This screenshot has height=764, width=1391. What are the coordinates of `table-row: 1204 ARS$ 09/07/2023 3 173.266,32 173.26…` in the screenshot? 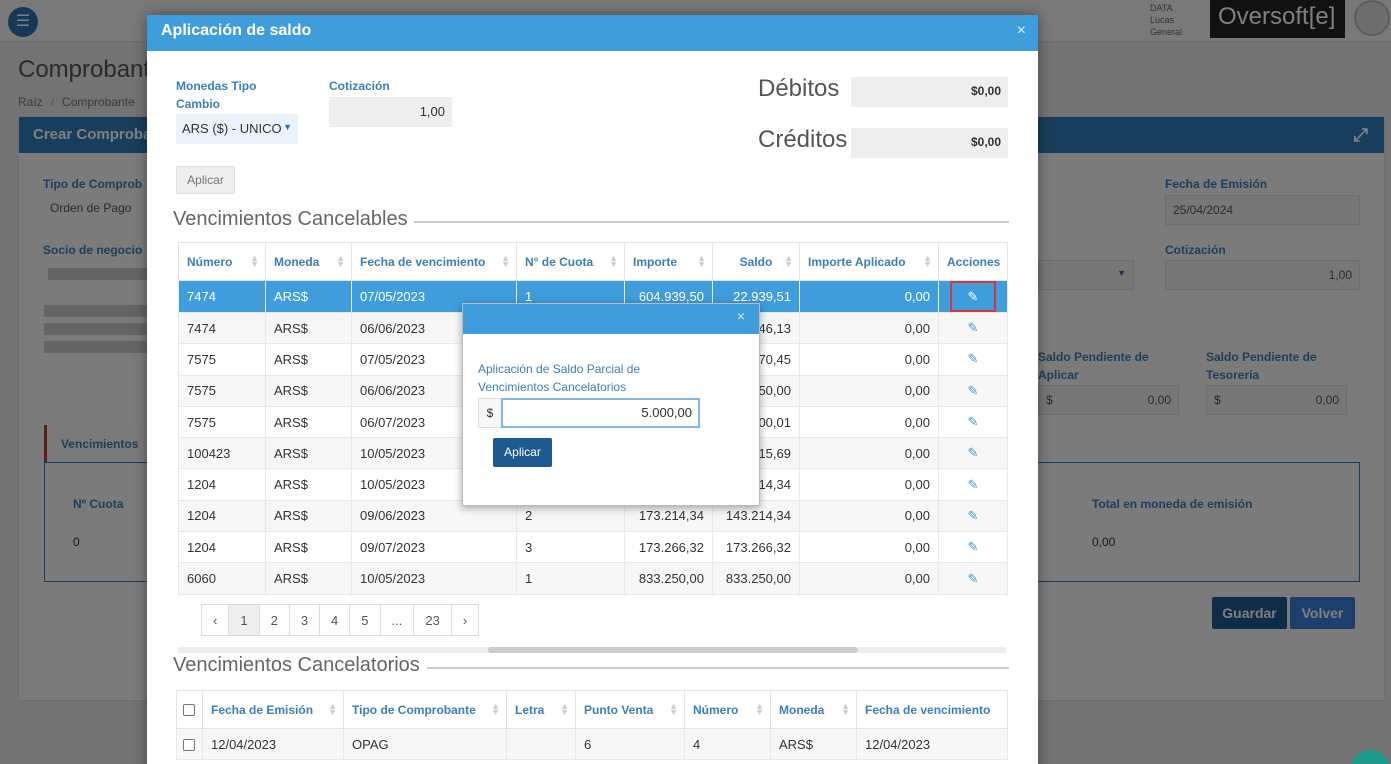 It's located at (593, 547).